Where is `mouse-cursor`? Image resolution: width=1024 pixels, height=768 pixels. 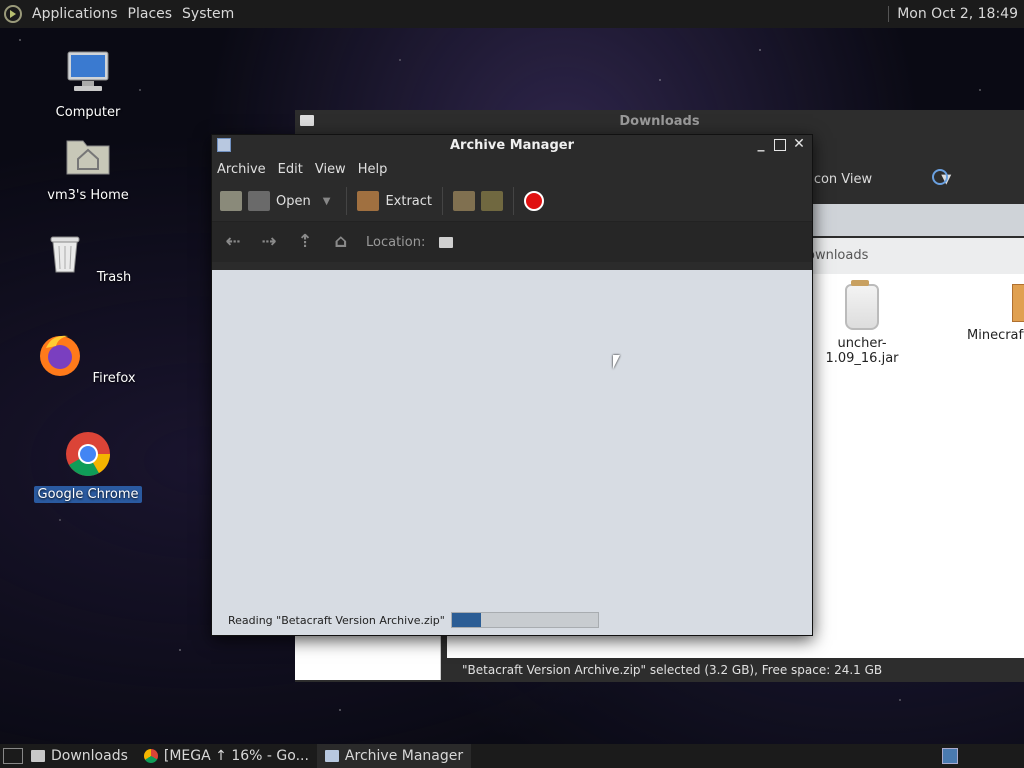 mouse-cursor is located at coordinates (616, 362).